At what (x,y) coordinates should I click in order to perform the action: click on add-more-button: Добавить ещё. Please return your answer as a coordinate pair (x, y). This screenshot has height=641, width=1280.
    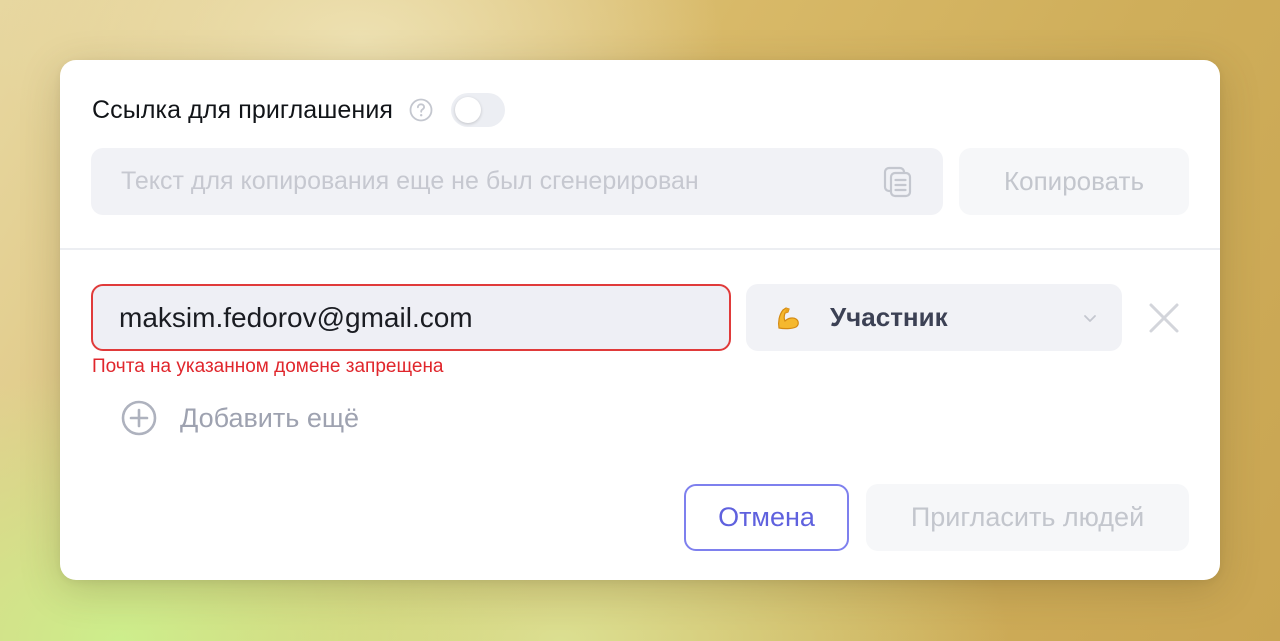
    Looking at the image, I should click on (239, 418).